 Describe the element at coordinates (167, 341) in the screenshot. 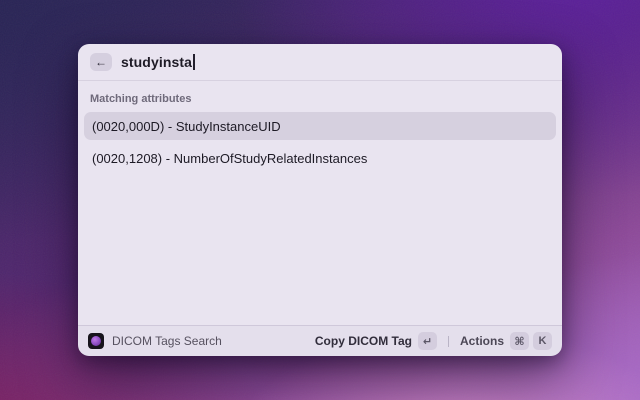

I see `app-name: DICOM Tags Search` at that location.